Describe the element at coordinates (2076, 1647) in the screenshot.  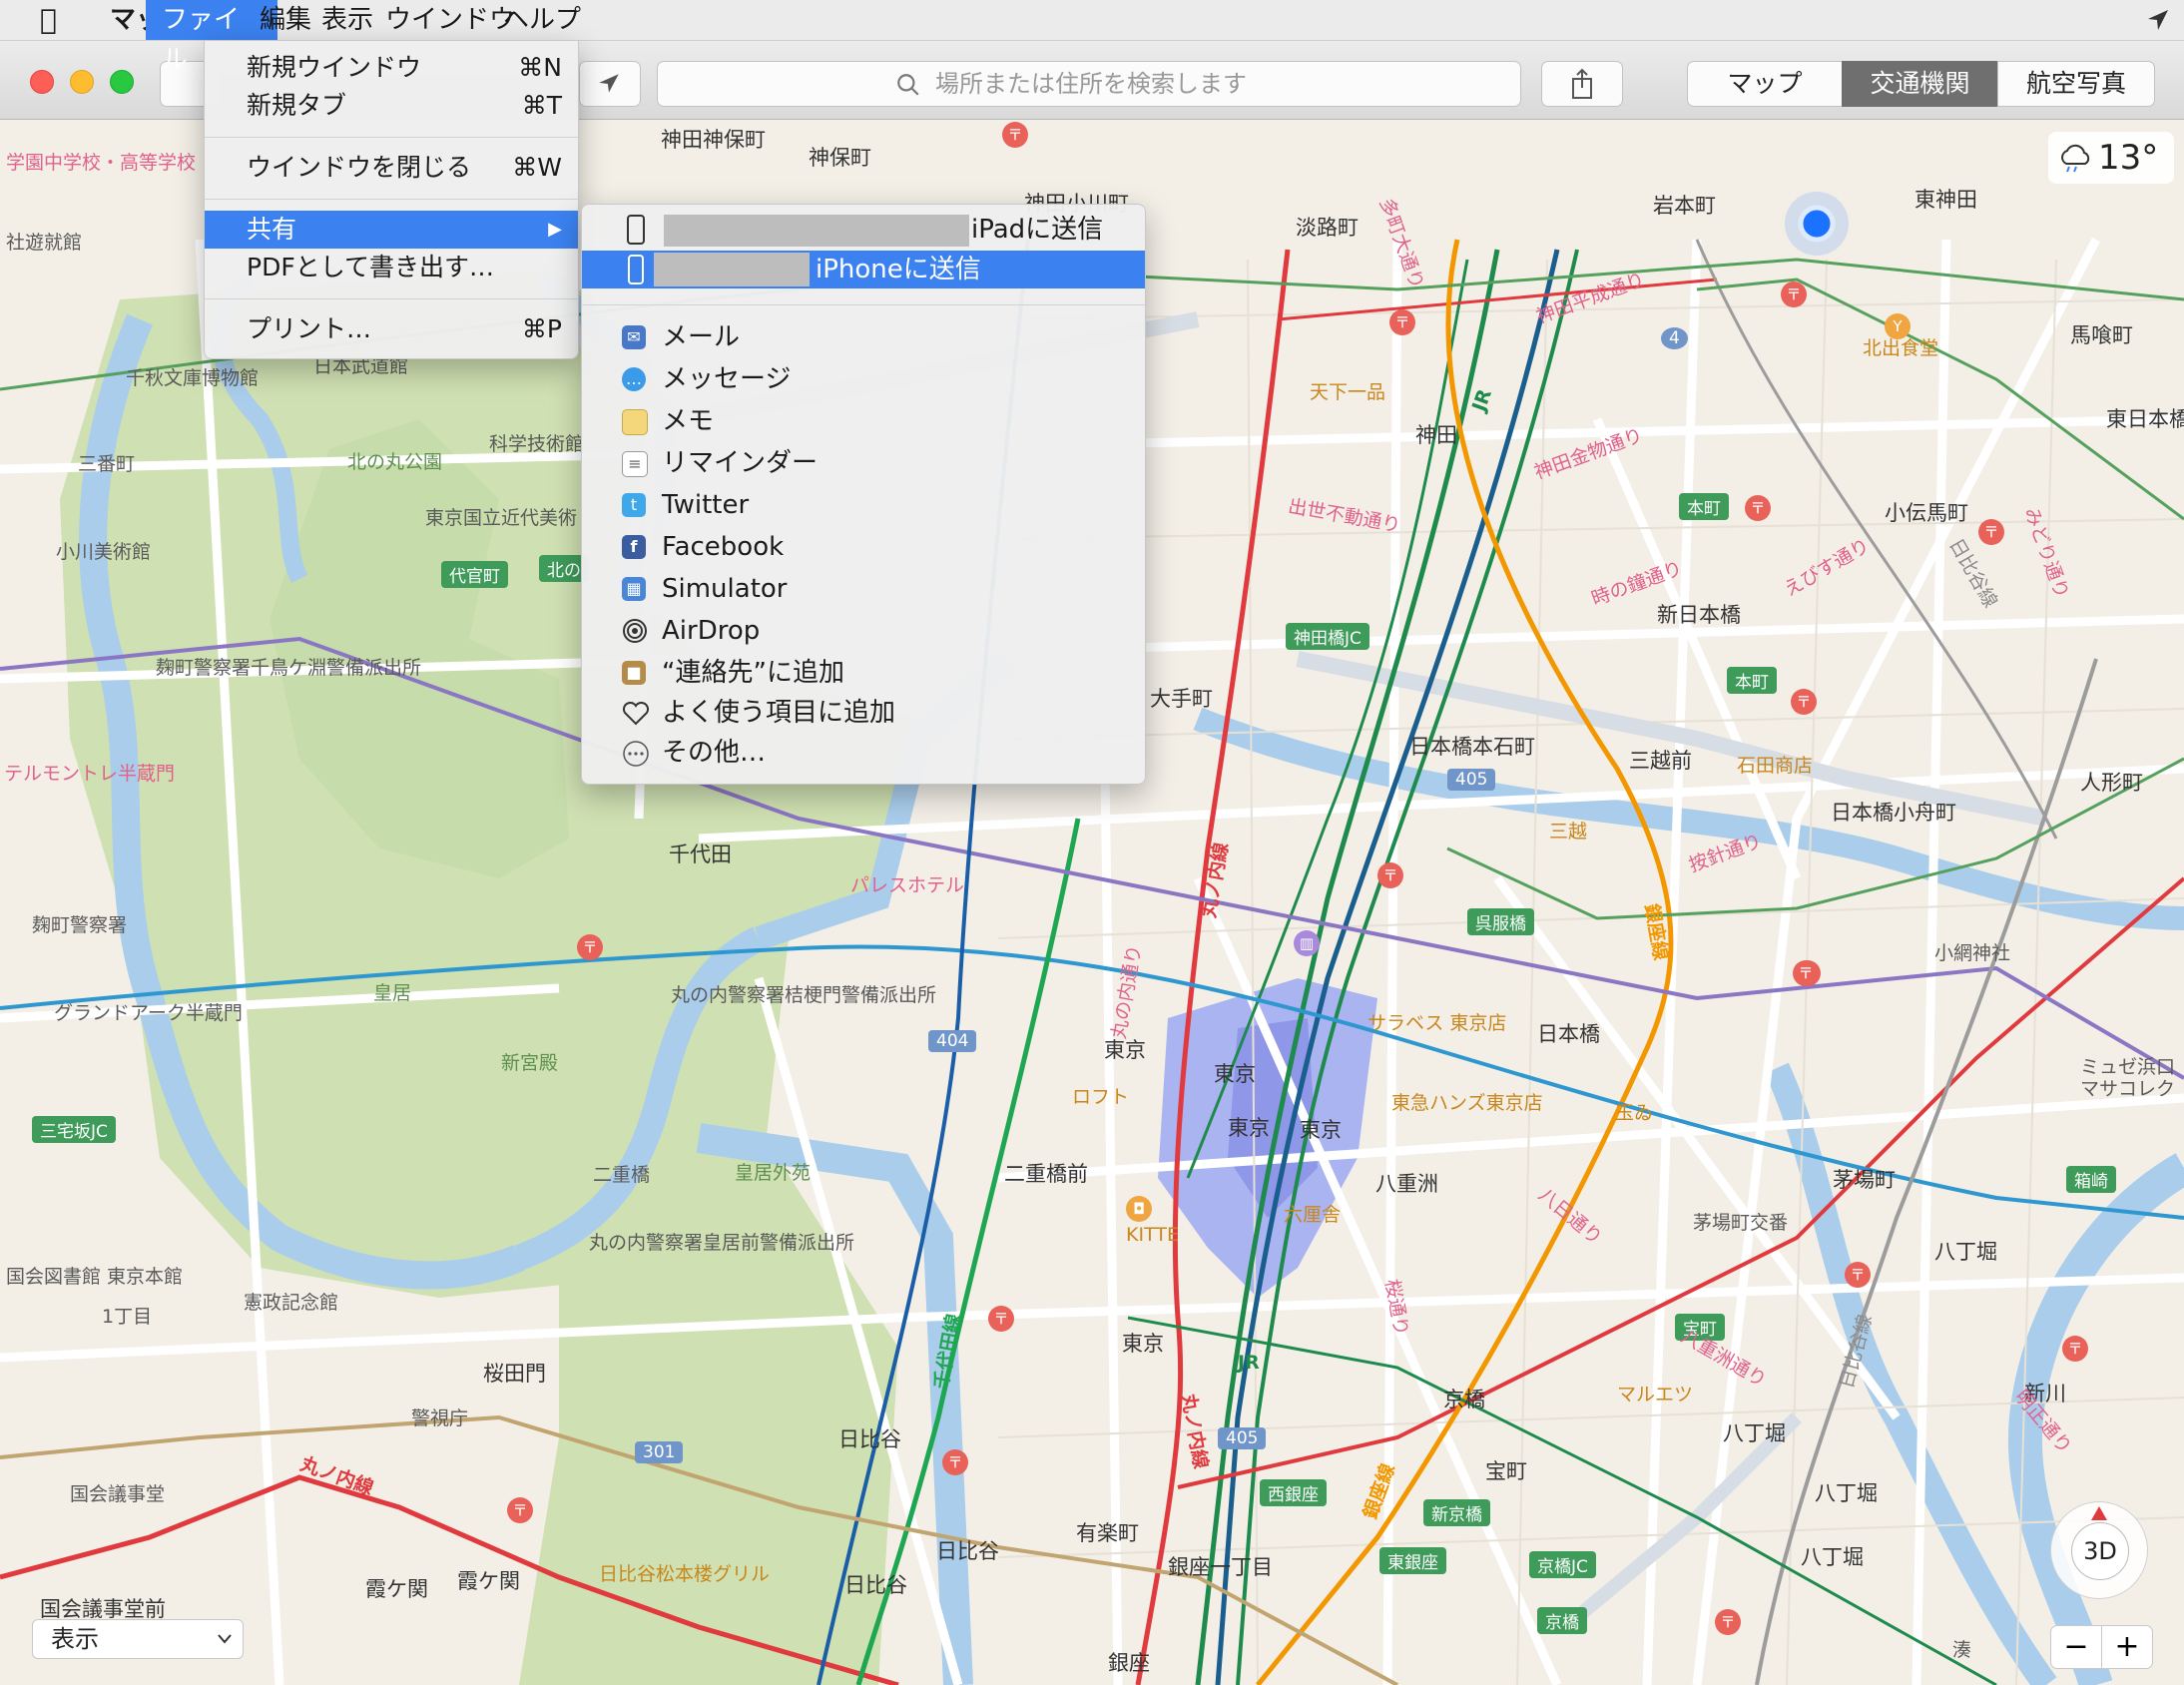
I see `zoom-out-button: −` at that location.